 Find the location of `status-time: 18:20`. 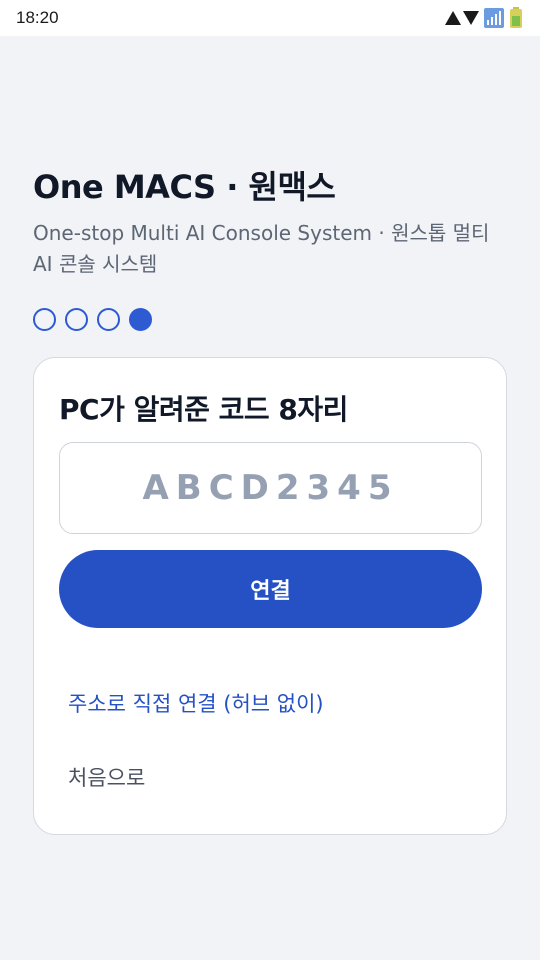

status-time: 18:20 is located at coordinates (37, 17).